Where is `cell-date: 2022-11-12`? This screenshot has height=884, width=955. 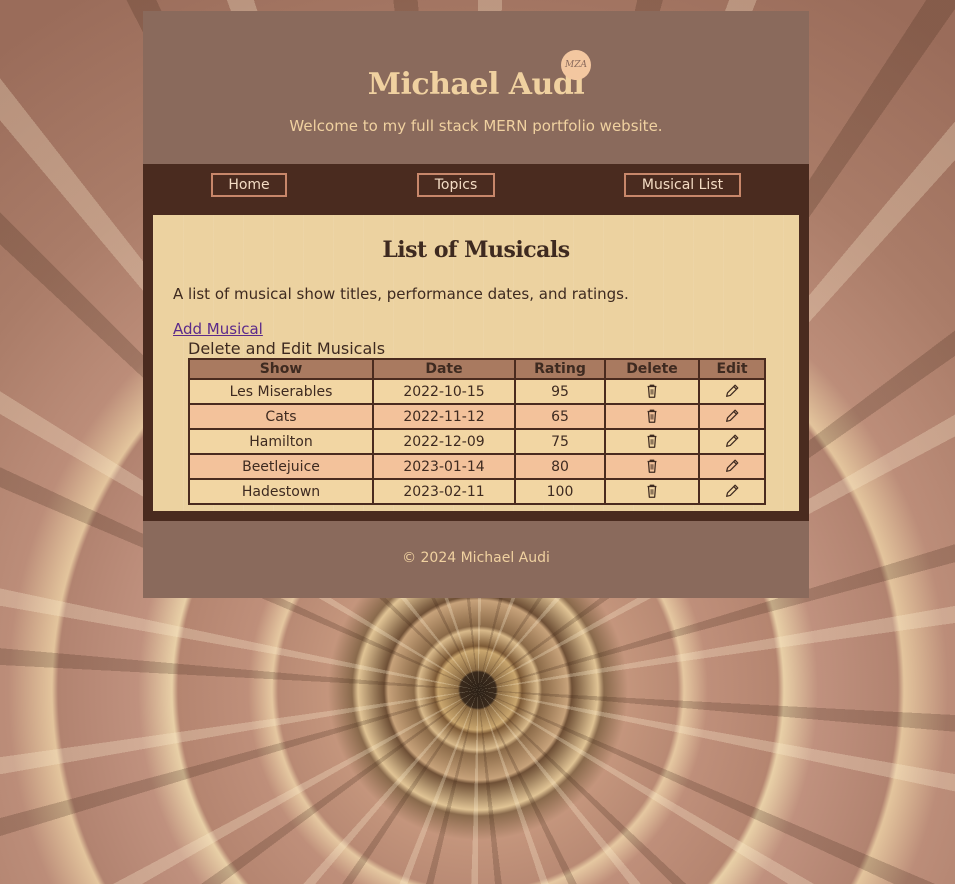
cell-date: 2022-11-12 is located at coordinates (444, 416).